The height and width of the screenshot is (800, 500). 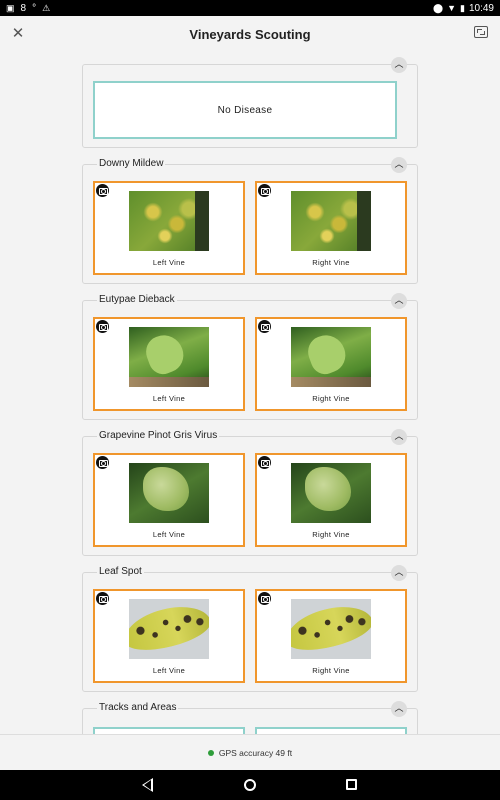 I want to click on section-title: Downy Mildew, so click(x=131, y=163).